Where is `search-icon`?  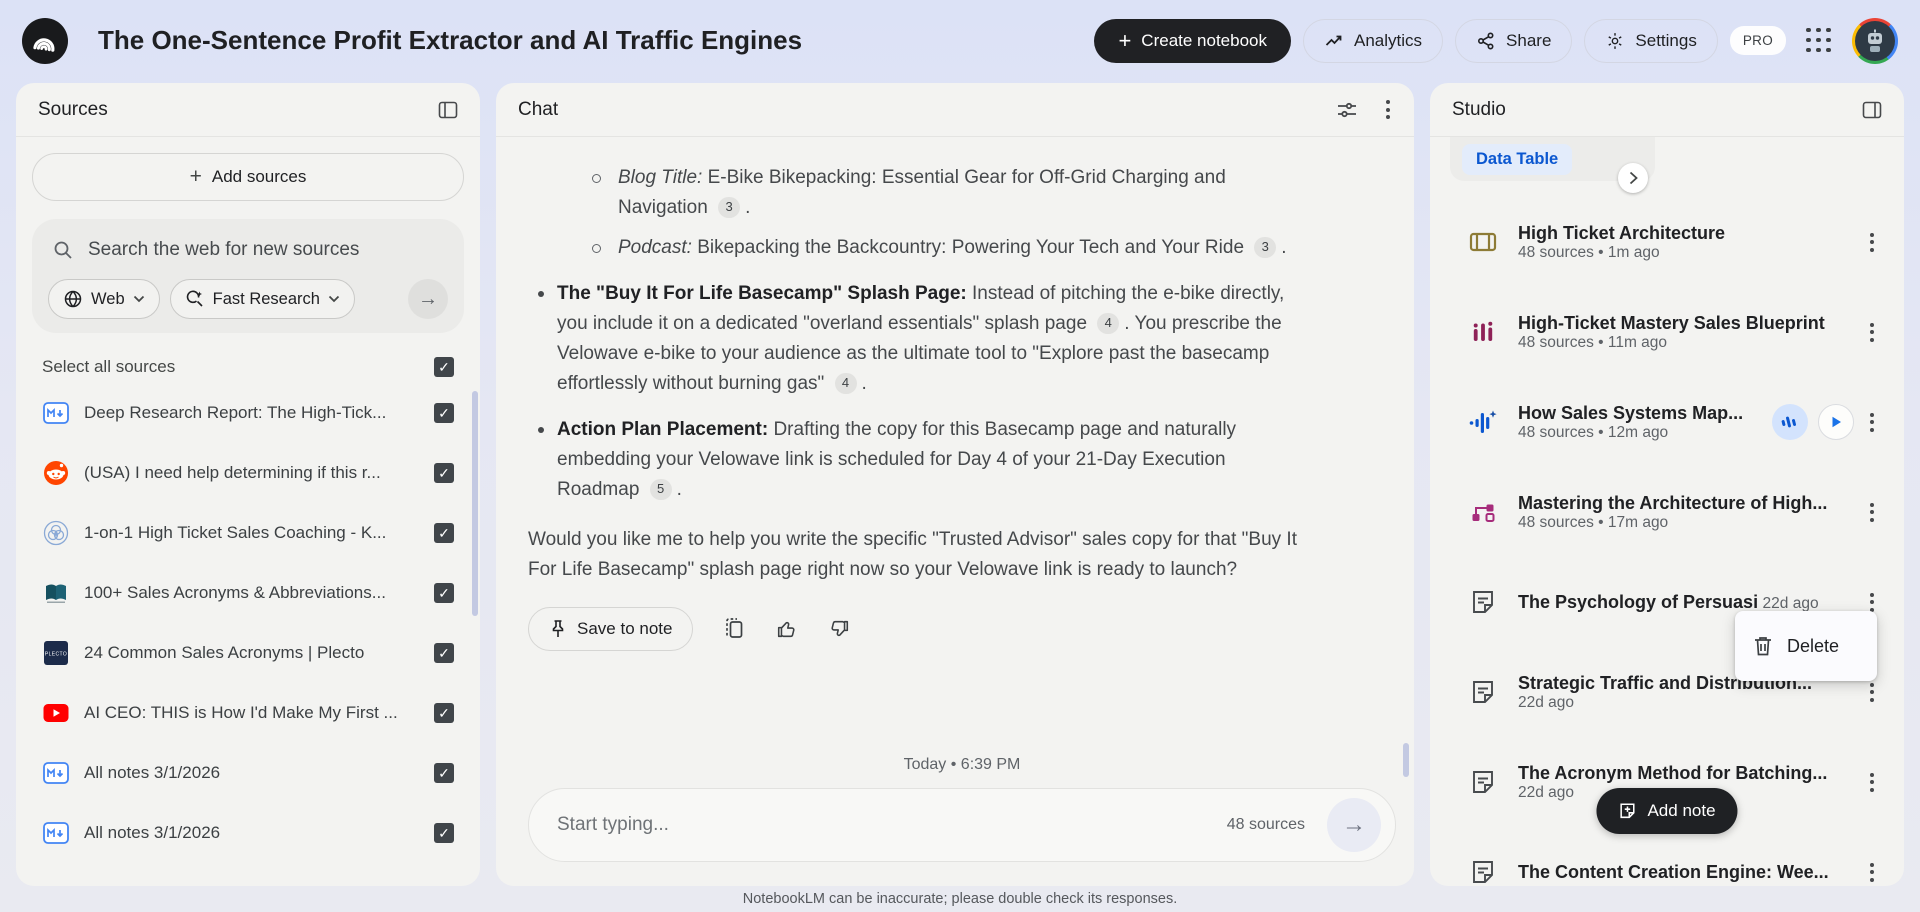
search-icon is located at coordinates (63, 250).